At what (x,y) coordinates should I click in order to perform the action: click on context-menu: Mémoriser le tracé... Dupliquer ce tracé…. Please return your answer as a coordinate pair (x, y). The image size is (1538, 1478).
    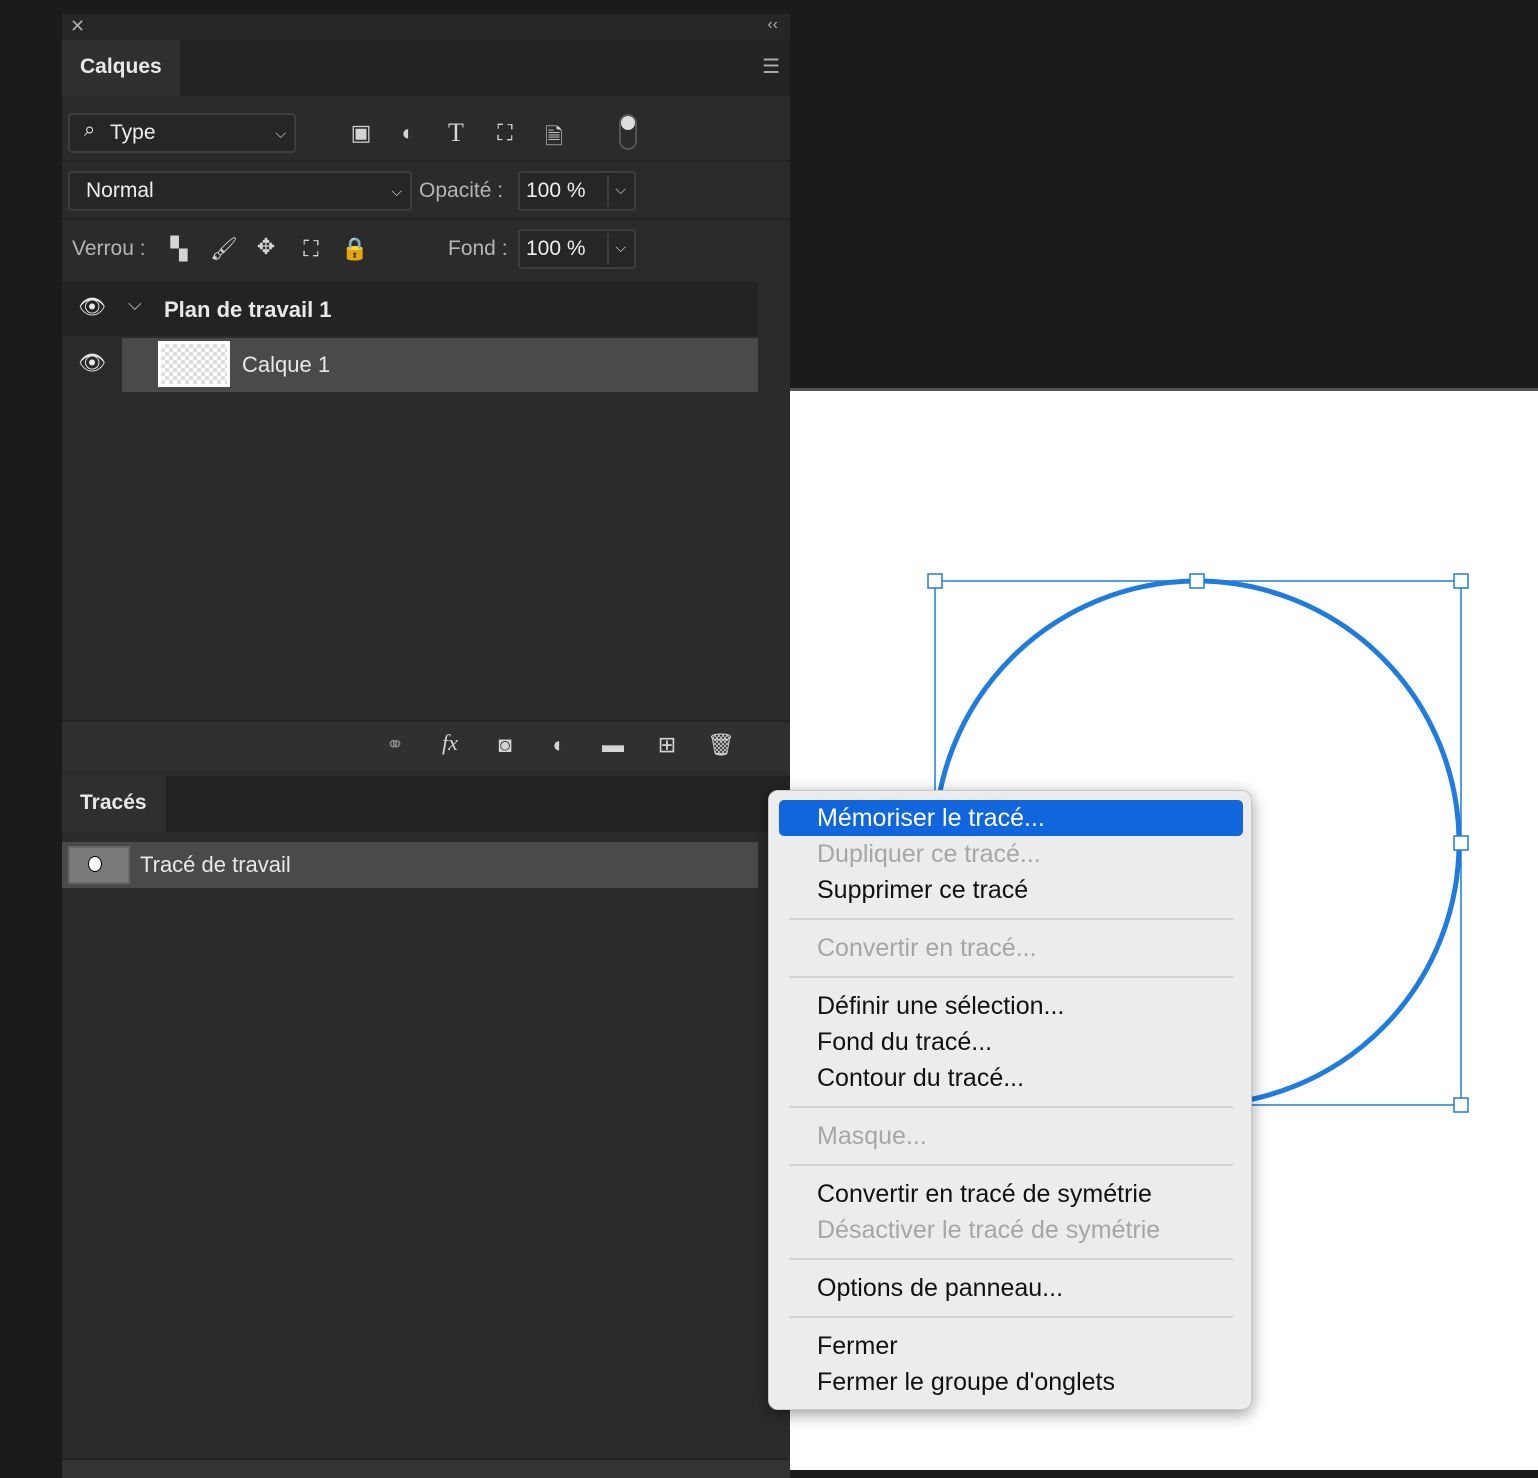
    Looking at the image, I should click on (1010, 1100).